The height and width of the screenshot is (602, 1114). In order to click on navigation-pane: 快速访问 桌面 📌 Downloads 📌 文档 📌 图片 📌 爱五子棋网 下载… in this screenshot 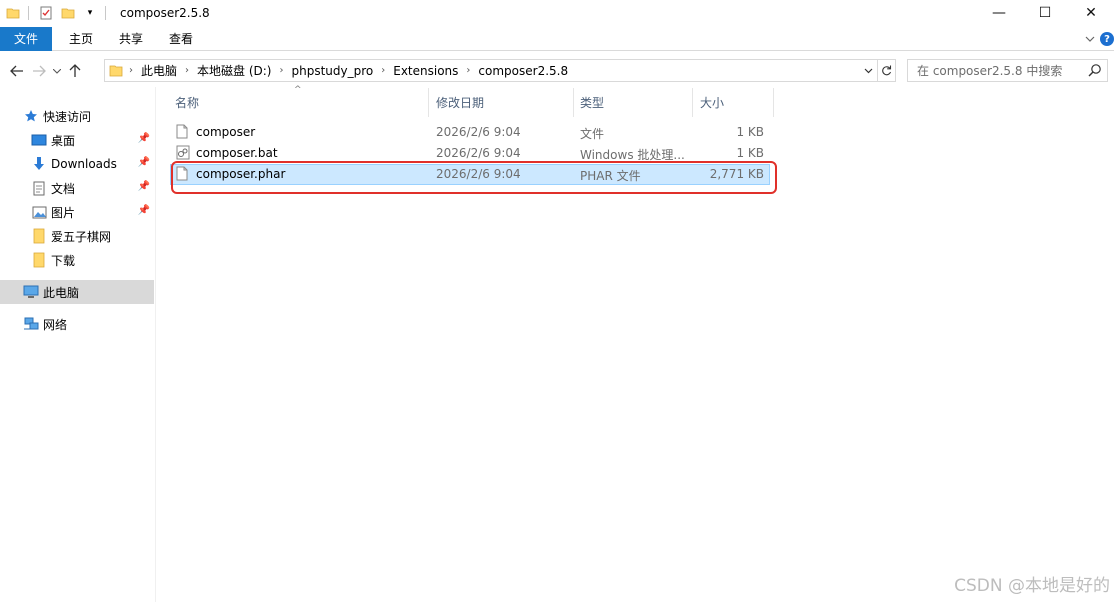, I will do `click(78, 347)`.